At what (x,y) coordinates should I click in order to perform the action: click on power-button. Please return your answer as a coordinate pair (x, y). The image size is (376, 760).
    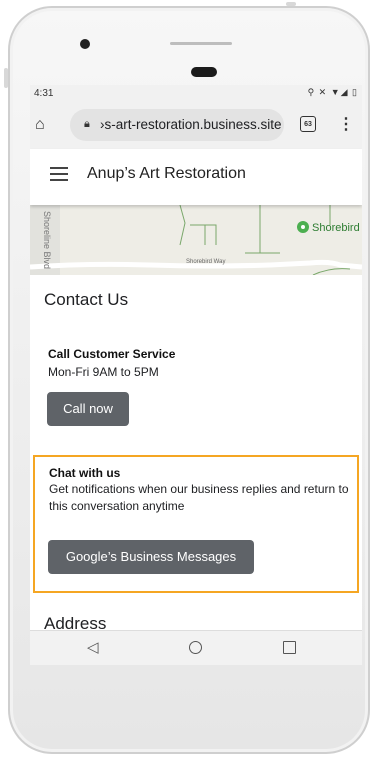
    Looking at the image, I should click on (6, 78).